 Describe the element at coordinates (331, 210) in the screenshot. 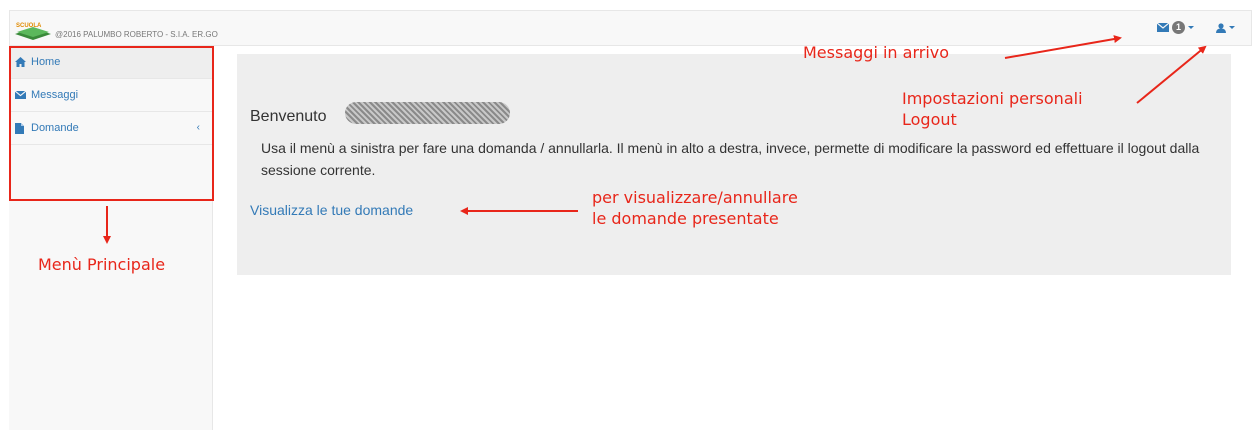

I see `view-domande-link: Visualizza le tue domande` at that location.